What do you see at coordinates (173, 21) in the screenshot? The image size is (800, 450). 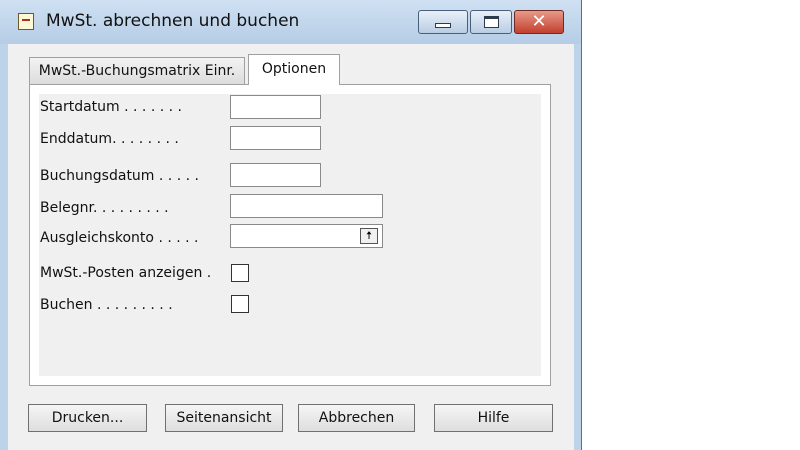 I see `window-title: MwSt. abrechnen und buchen` at bounding box center [173, 21].